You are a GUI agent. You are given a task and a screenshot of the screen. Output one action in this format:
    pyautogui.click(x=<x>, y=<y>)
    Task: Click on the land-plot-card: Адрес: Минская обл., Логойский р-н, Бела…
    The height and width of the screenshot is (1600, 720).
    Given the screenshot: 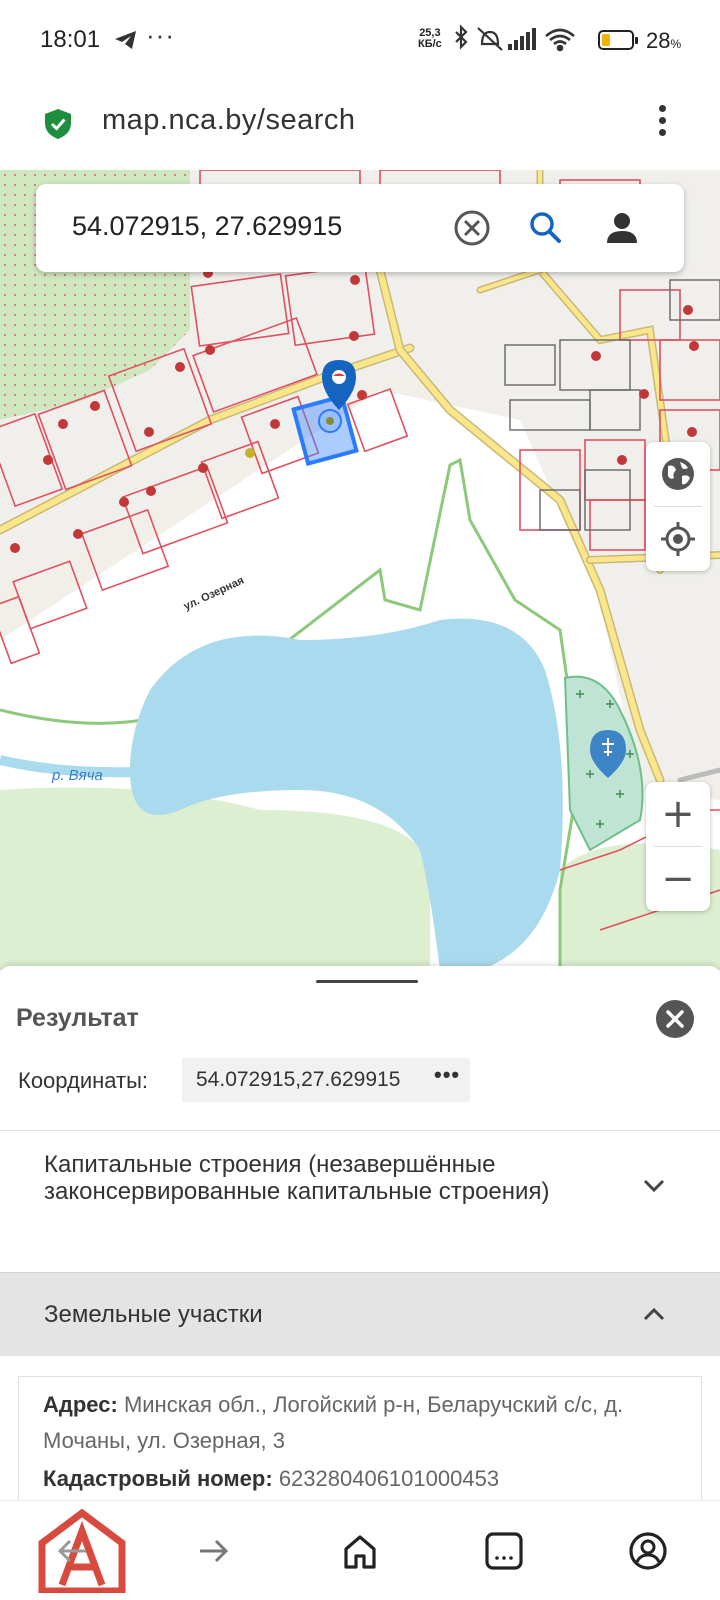 What is the action you would take?
    pyautogui.click(x=360, y=1438)
    